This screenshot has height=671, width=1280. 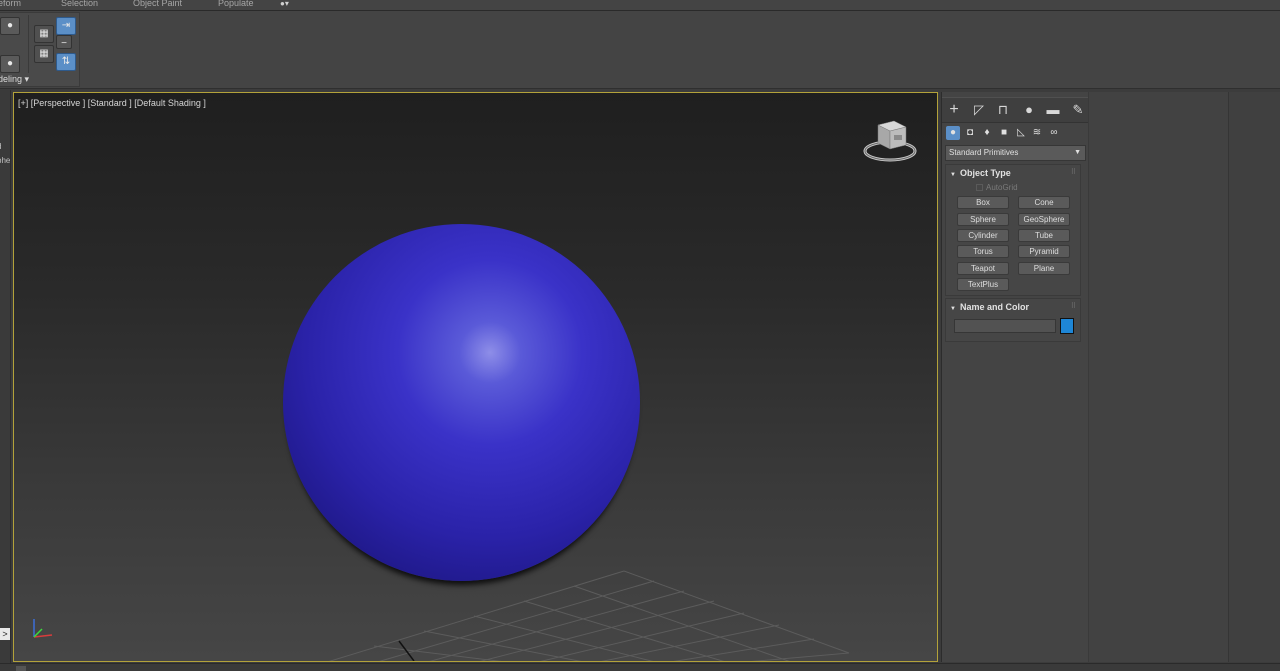 I want to click on sphere-button: Sphere, so click(x=983, y=219).